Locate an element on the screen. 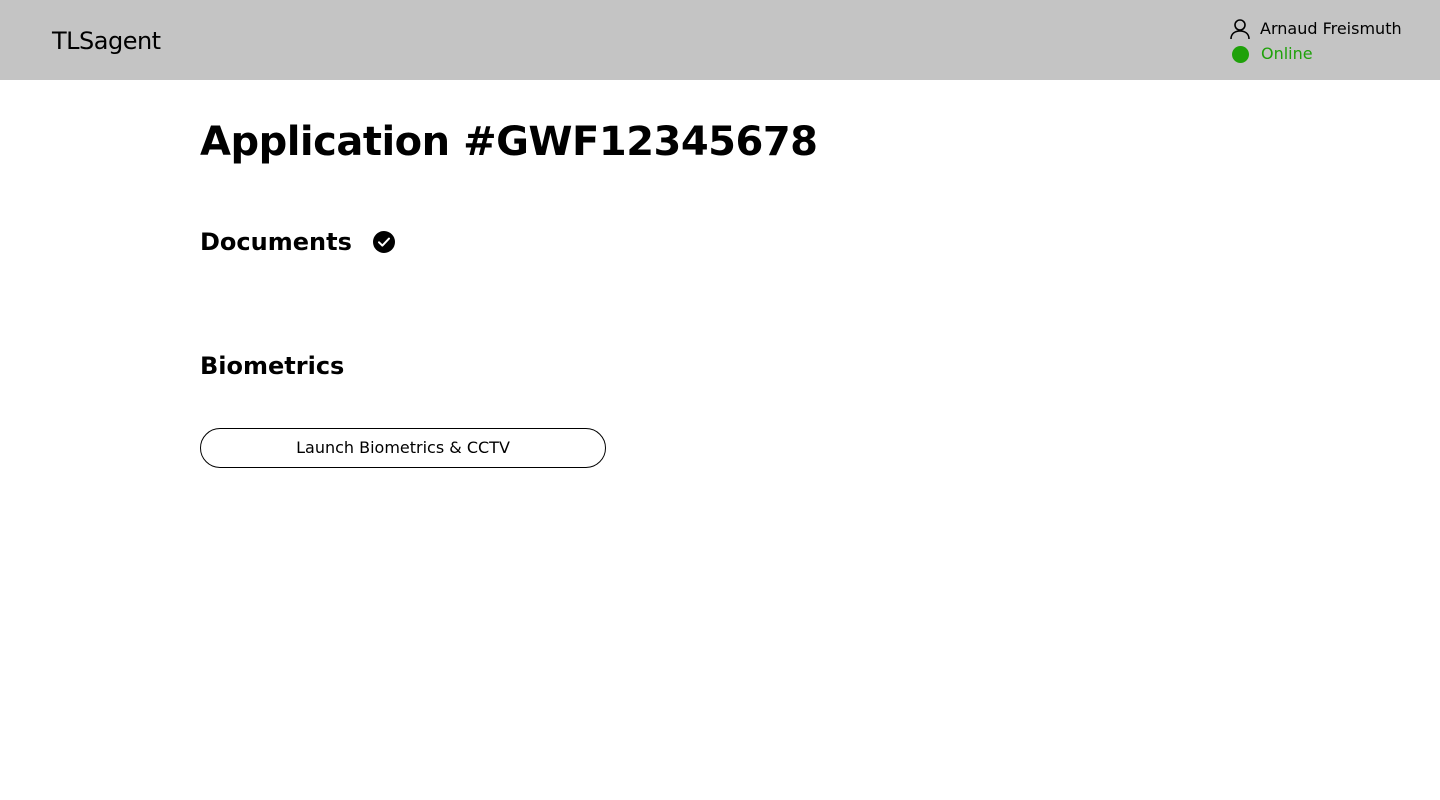 This screenshot has width=1440, height=800. page-title: Application #GWF12345678 is located at coordinates (509, 142).